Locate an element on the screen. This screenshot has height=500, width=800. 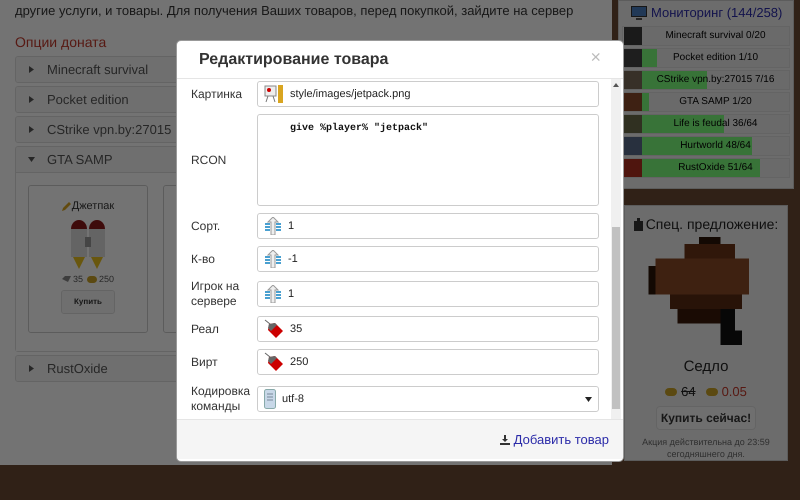
server-status: Hurtworld 48/64 is located at coordinates (715, 145).